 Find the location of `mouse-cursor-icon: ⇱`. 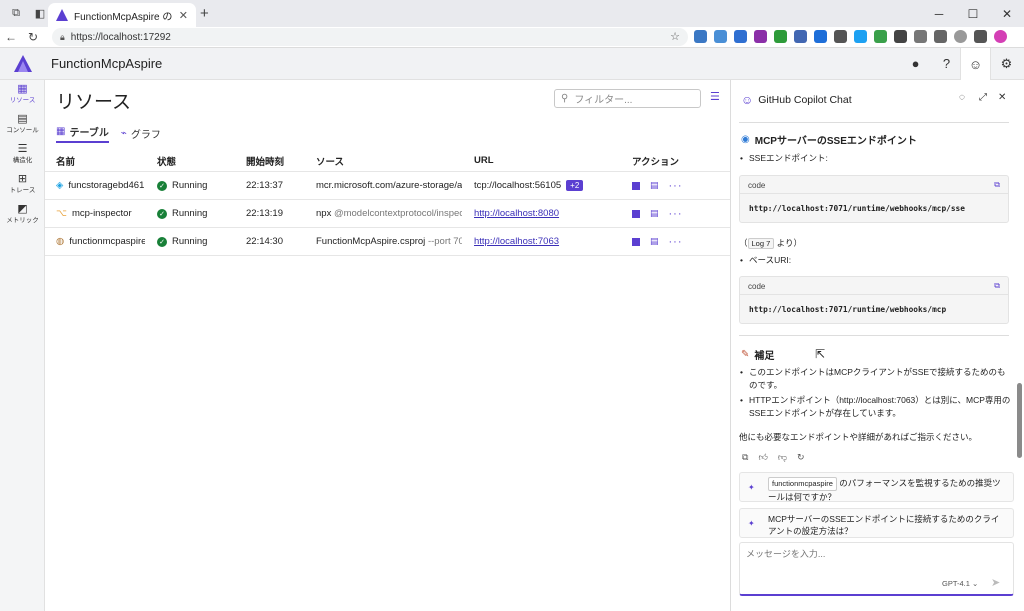

mouse-cursor-icon: ⇱ is located at coordinates (820, 354).